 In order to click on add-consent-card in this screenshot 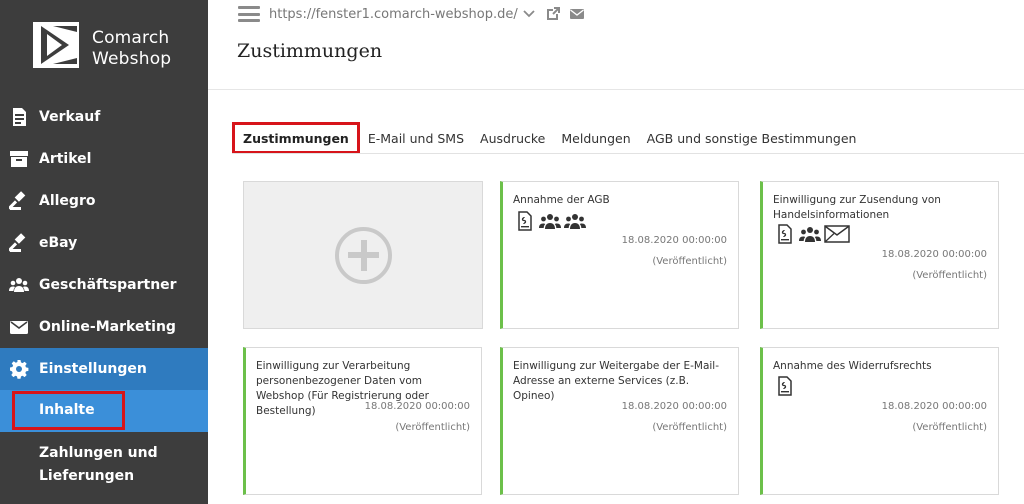, I will do `click(363, 255)`.